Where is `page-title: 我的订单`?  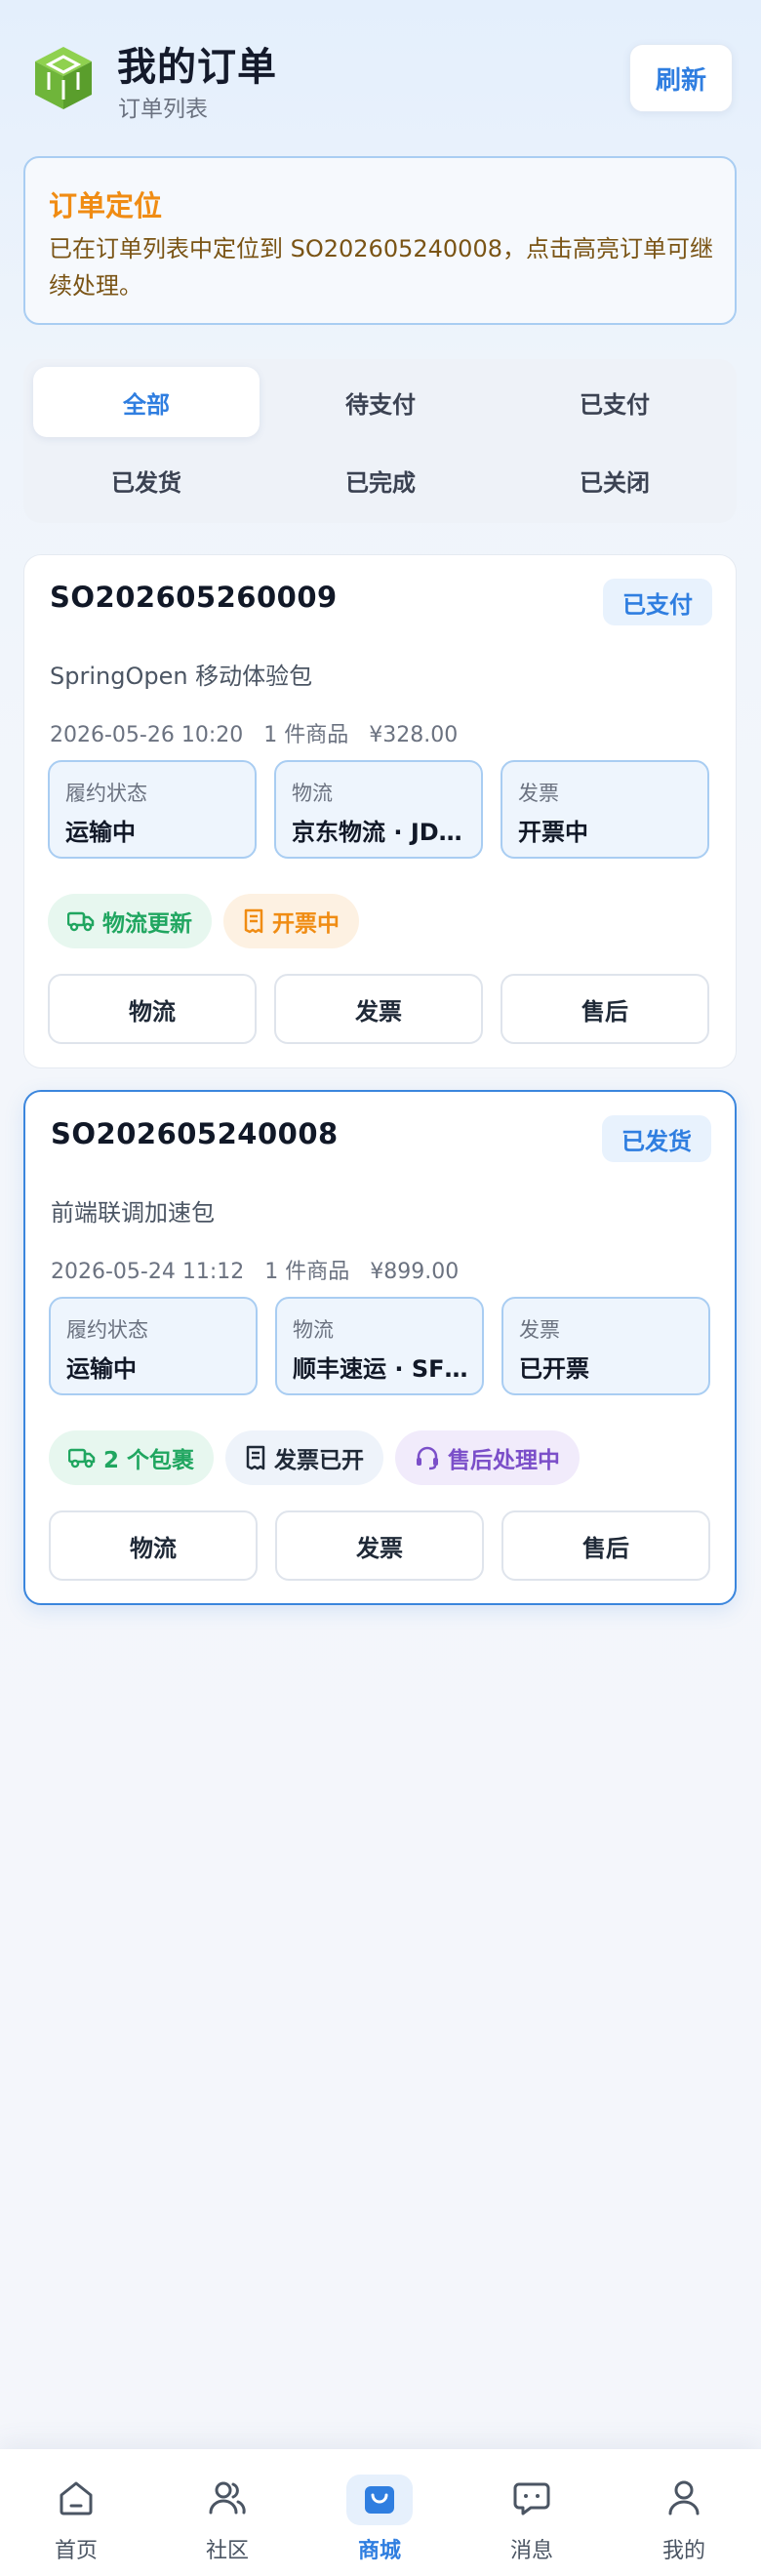
page-title: 我的订单 is located at coordinates (197, 67).